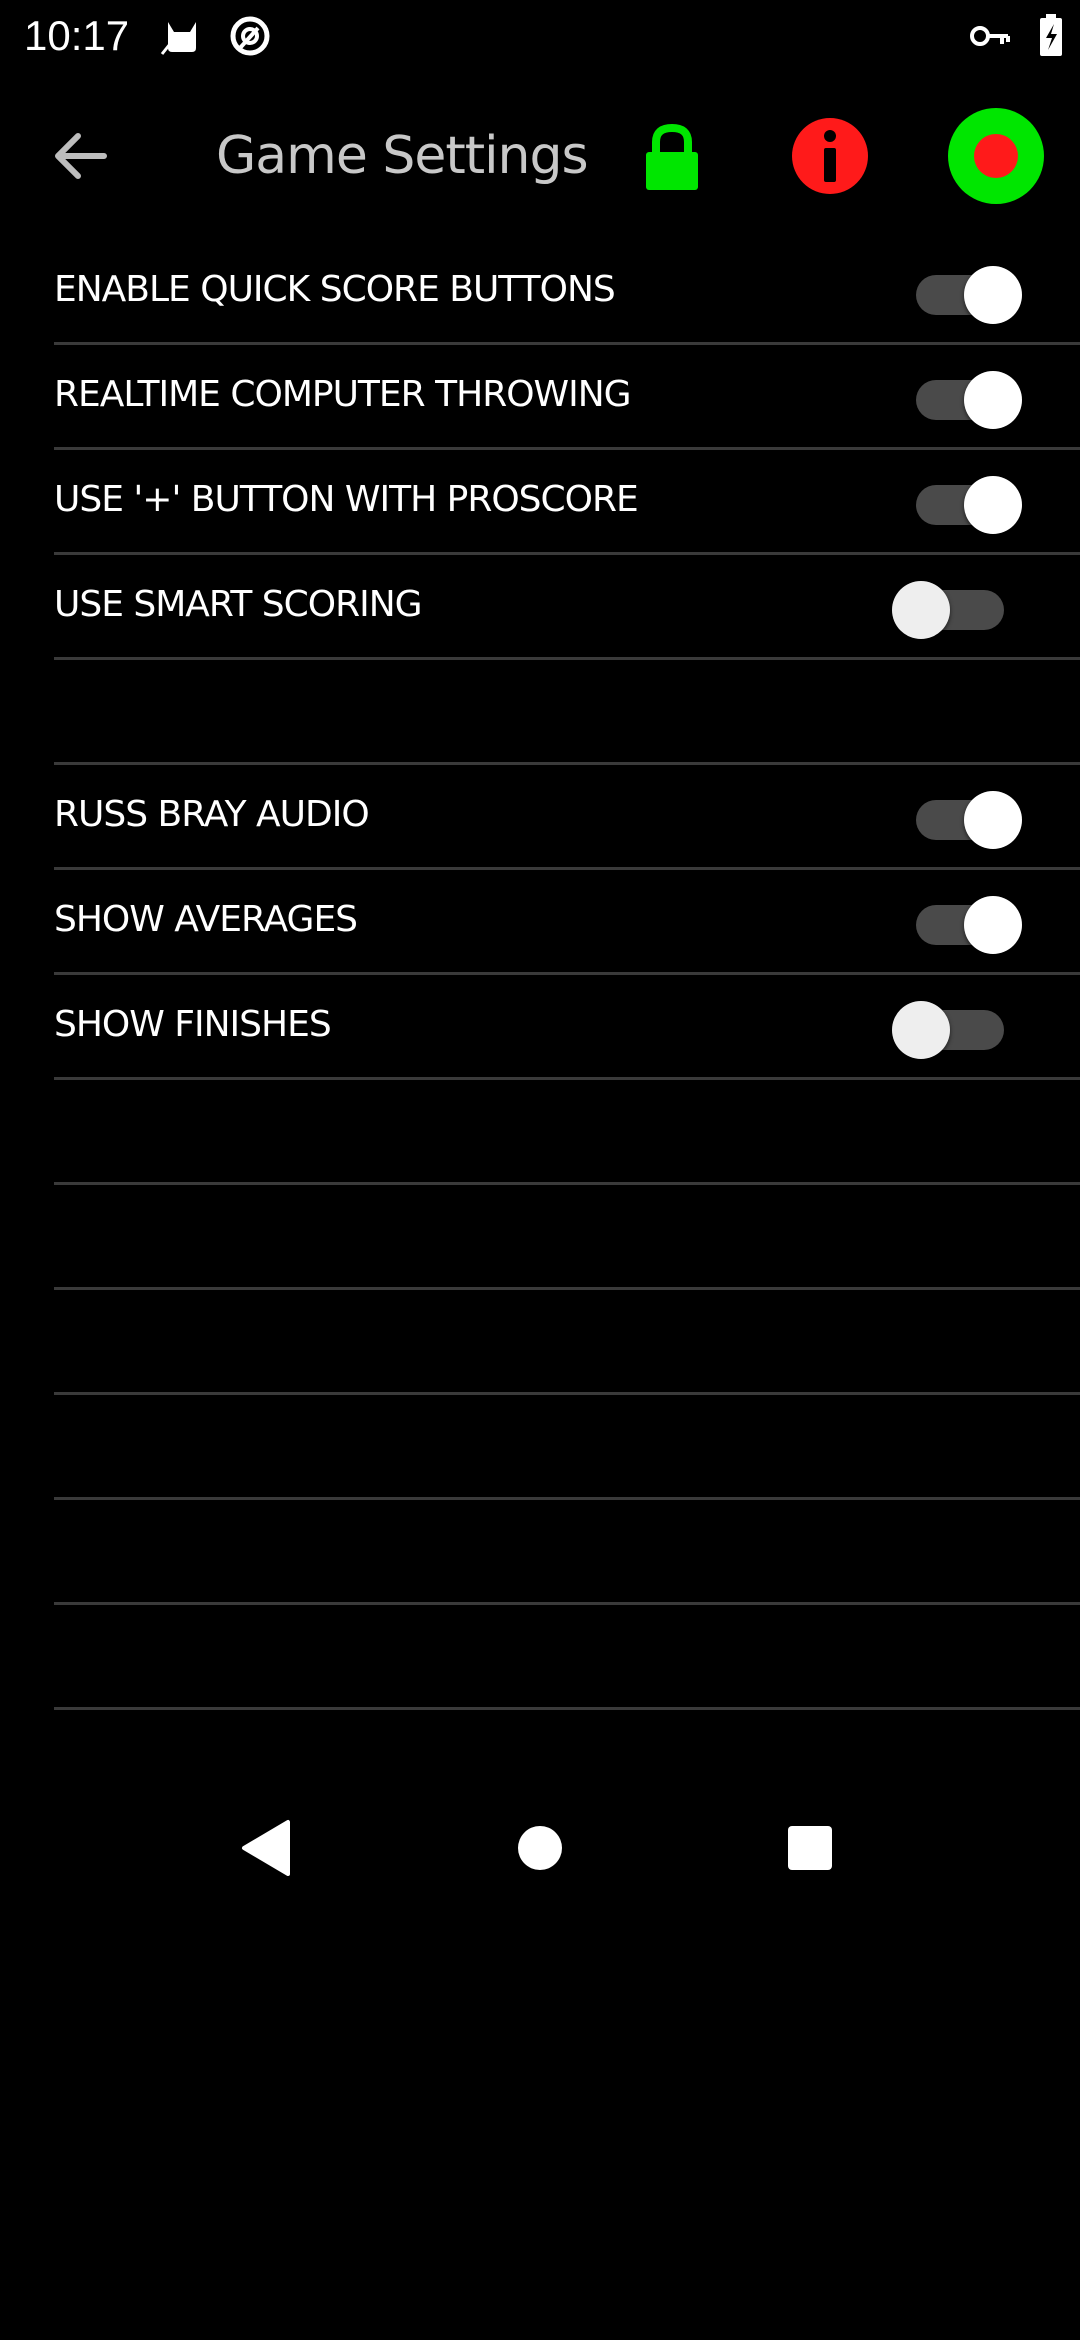 This screenshot has height=2340, width=1080. I want to click on setting-row-use-plus-button-with-proscore: USE '+' BUTTON WITH PROSCORE, so click(567, 502).